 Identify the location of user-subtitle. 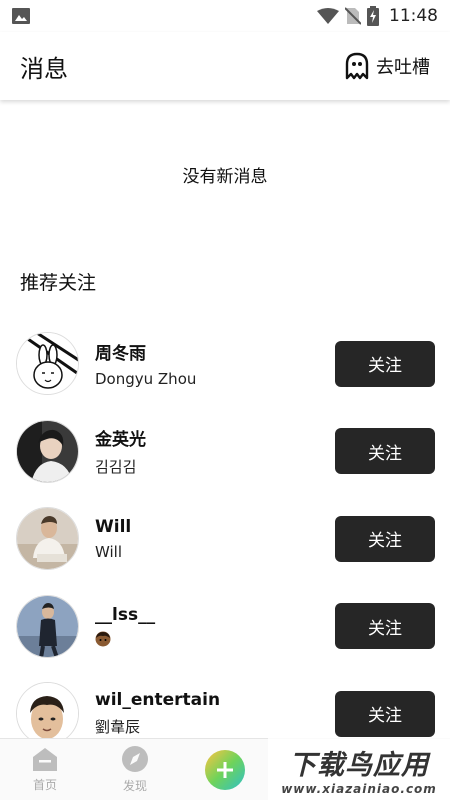
(125, 639).